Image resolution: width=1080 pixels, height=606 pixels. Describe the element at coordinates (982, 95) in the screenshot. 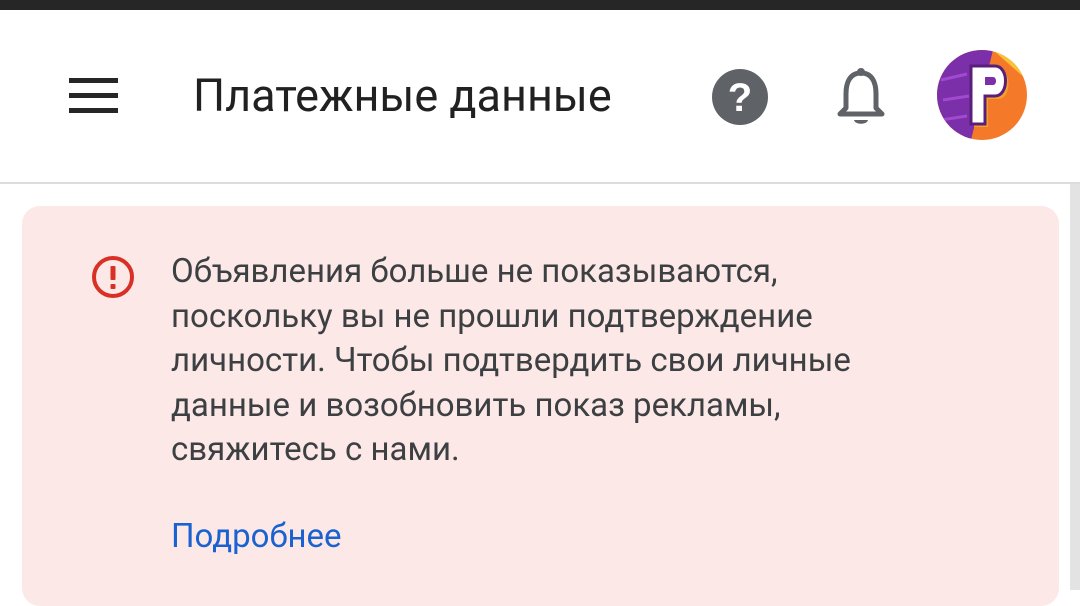

I see `avatar` at that location.